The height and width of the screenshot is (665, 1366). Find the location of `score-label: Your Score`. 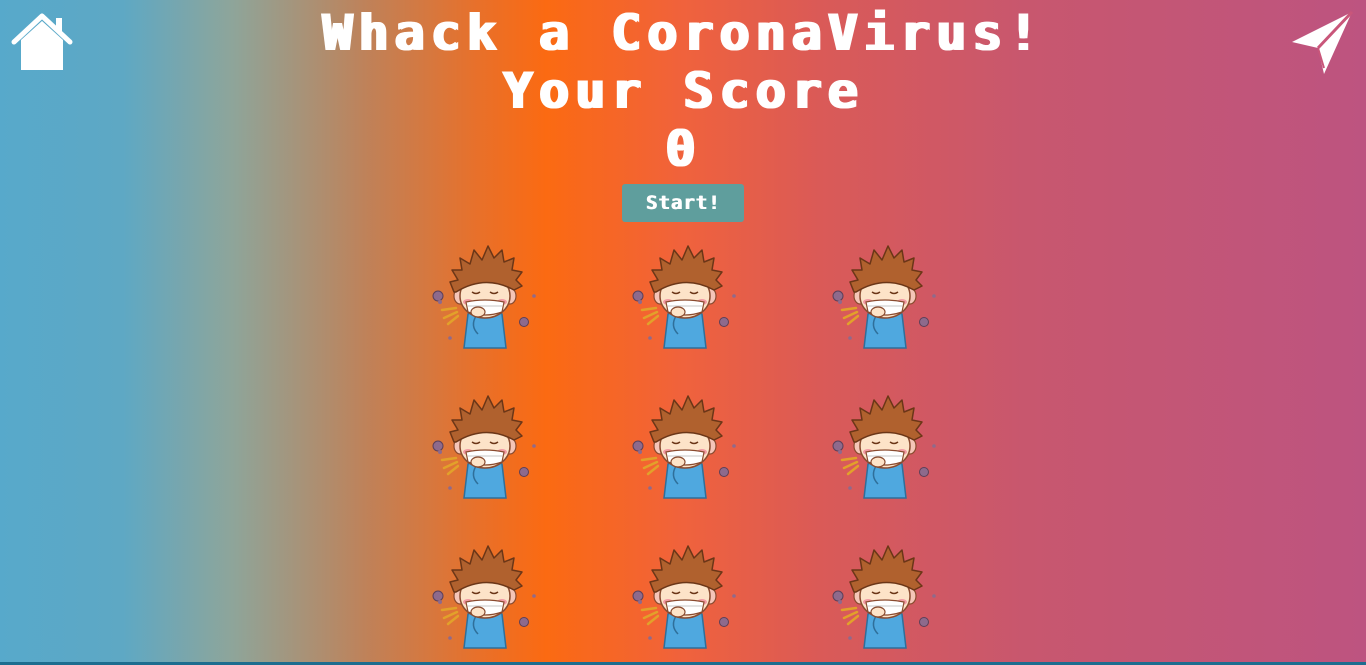

score-label: Your Score is located at coordinates (683, 91).